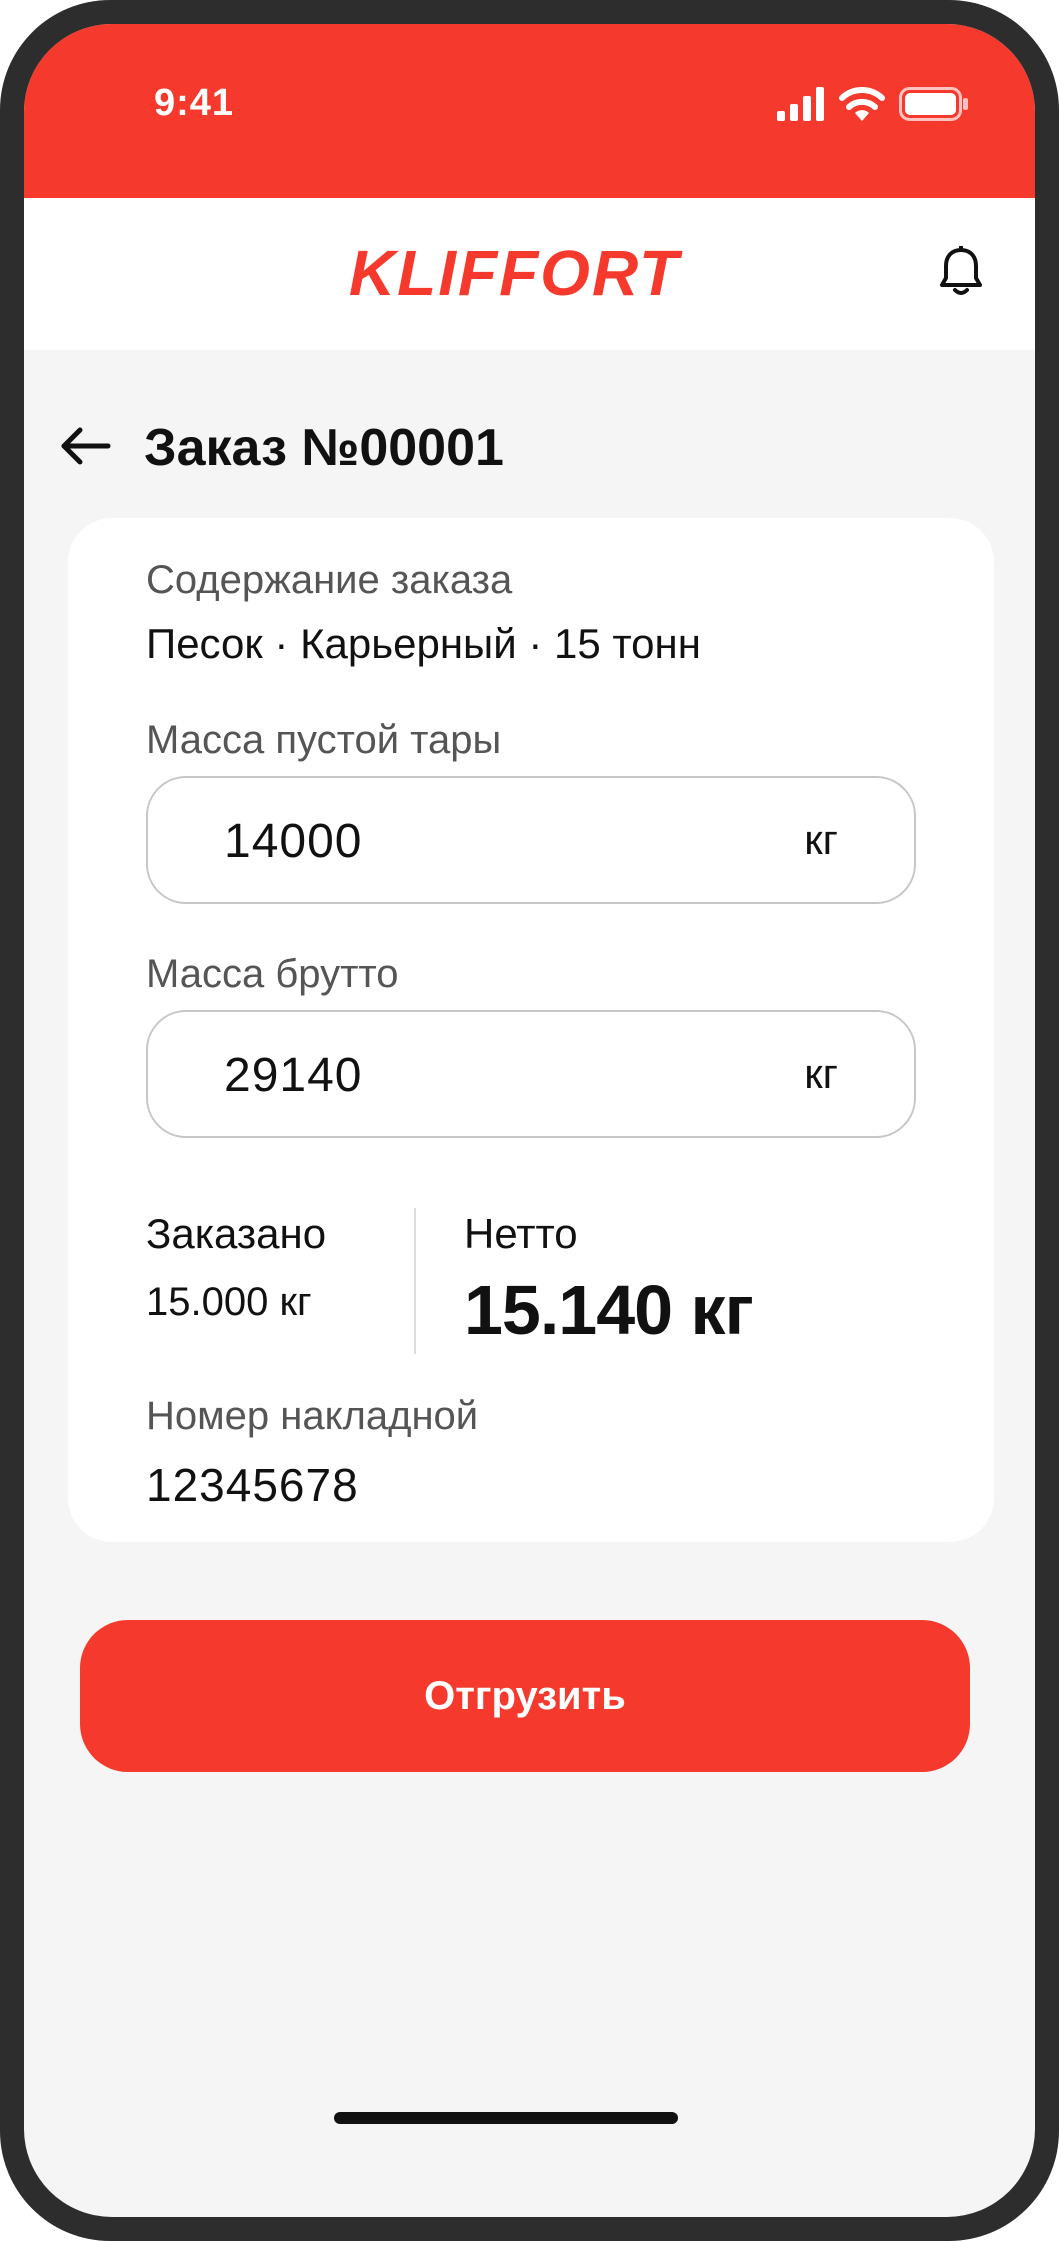 The width and height of the screenshot is (1059, 2241). What do you see at coordinates (821, 1073) in the screenshot?
I see `gross-weight-unit: кг` at bounding box center [821, 1073].